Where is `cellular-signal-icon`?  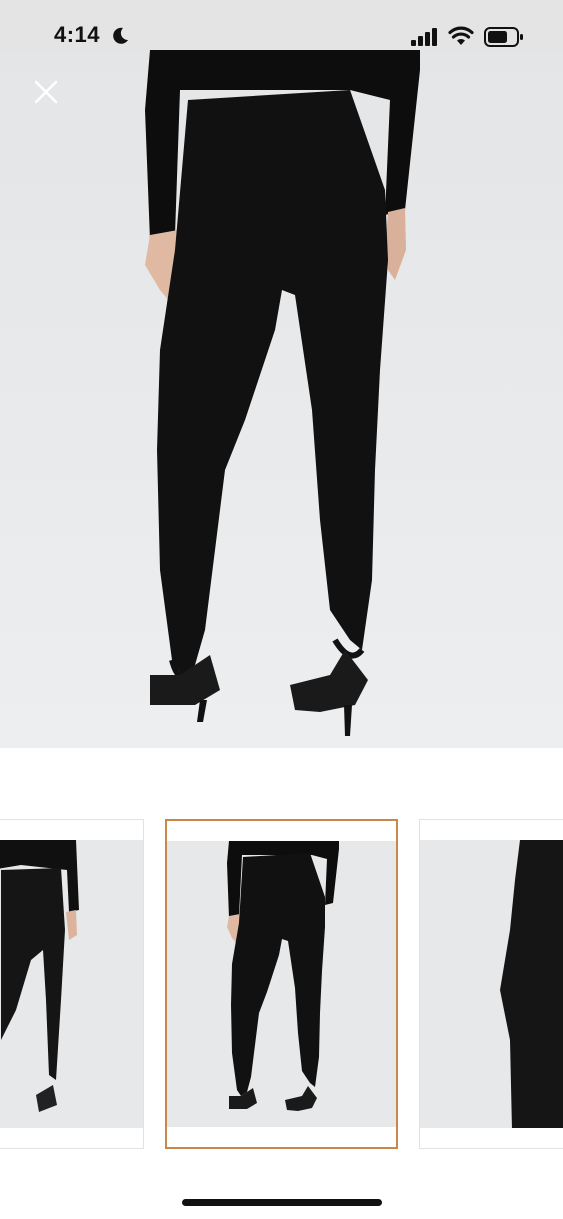
cellular-signal-icon is located at coordinates (424, 37).